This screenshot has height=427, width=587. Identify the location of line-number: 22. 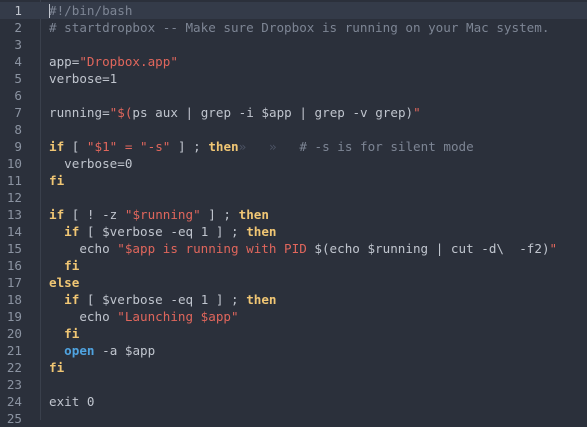
(14, 367).